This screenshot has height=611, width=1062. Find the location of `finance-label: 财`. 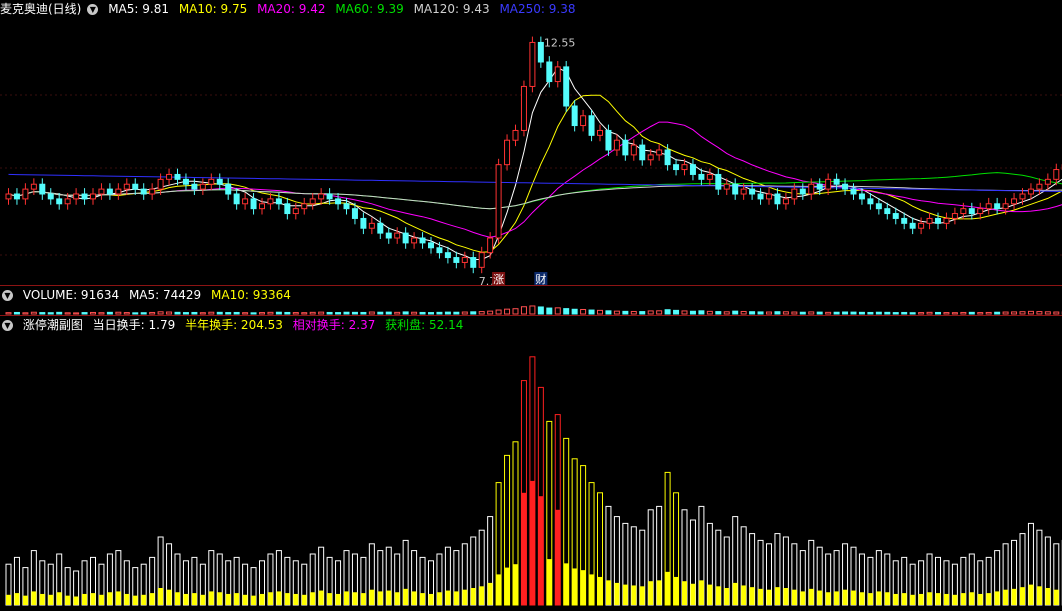

finance-label: 财 is located at coordinates (540, 279).